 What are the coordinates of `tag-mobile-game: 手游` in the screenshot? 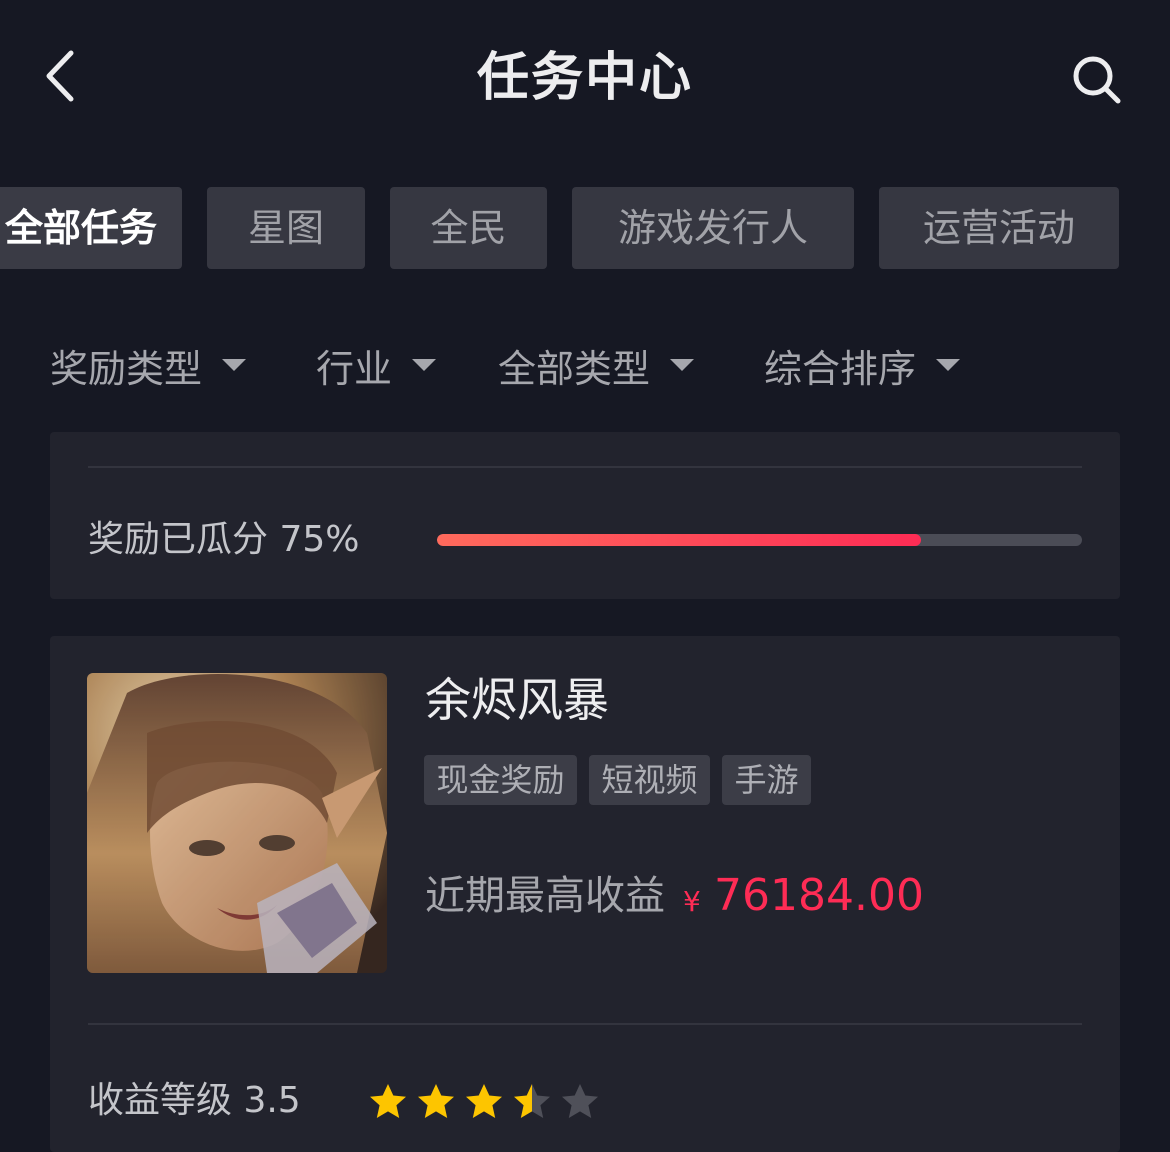 It's located at (766, 780).